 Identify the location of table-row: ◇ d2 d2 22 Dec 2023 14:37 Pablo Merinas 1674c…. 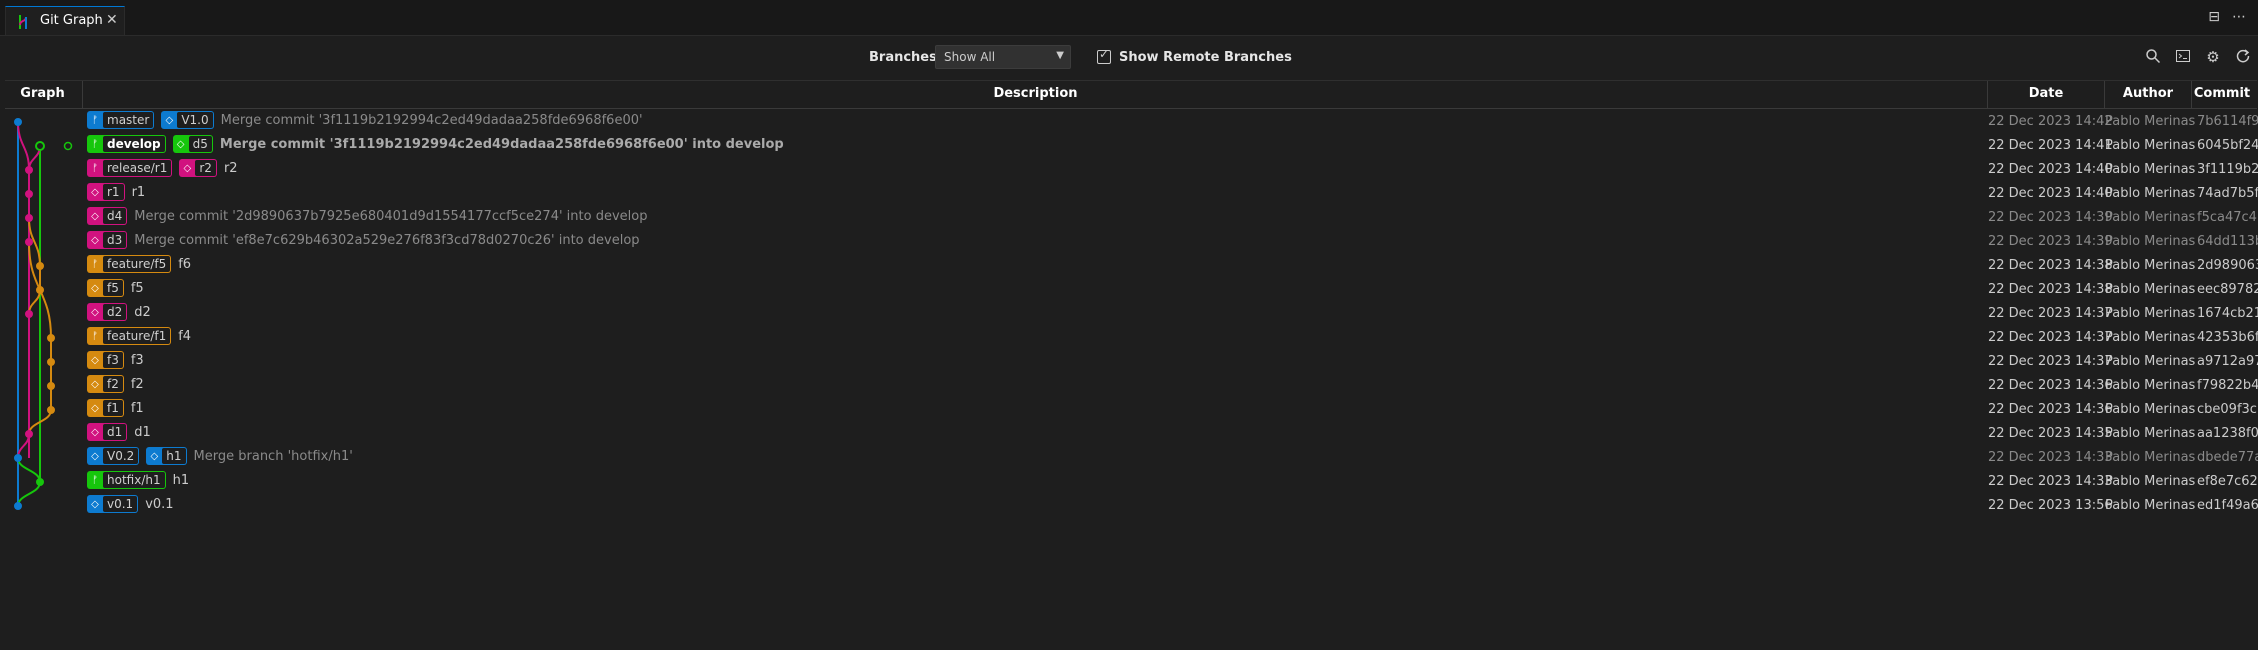
(1131, 314).